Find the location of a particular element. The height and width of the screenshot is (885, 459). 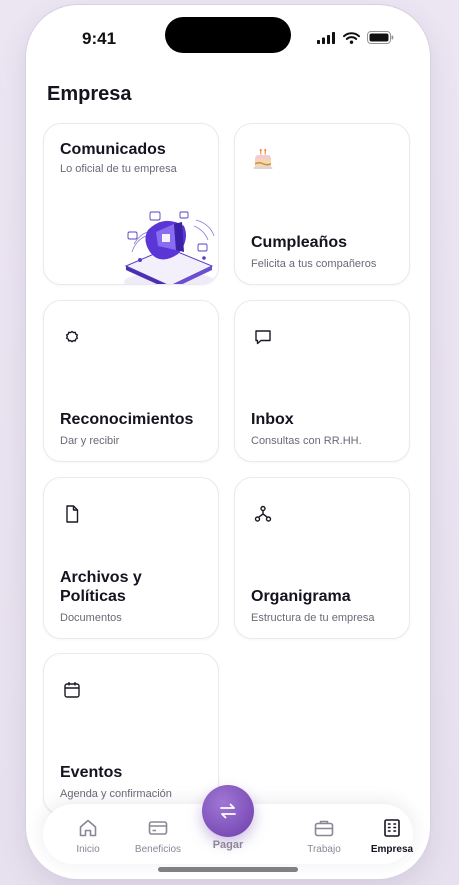

card-subtitle: Dar y recibir is located at coordinates (90, 441).